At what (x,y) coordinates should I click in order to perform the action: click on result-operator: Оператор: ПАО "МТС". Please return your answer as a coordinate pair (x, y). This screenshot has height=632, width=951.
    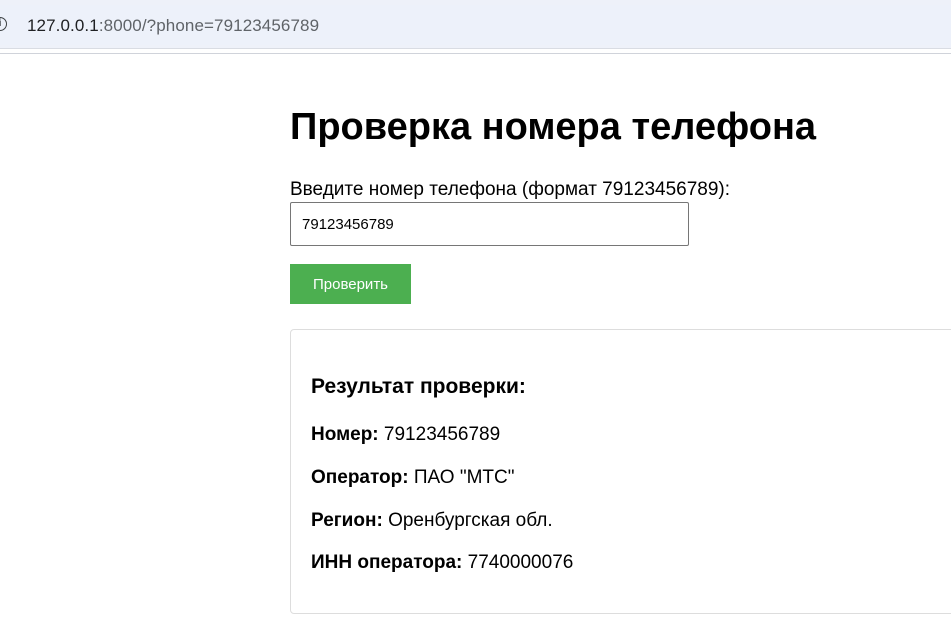
    Looking at the image, I should click on (413, 478).